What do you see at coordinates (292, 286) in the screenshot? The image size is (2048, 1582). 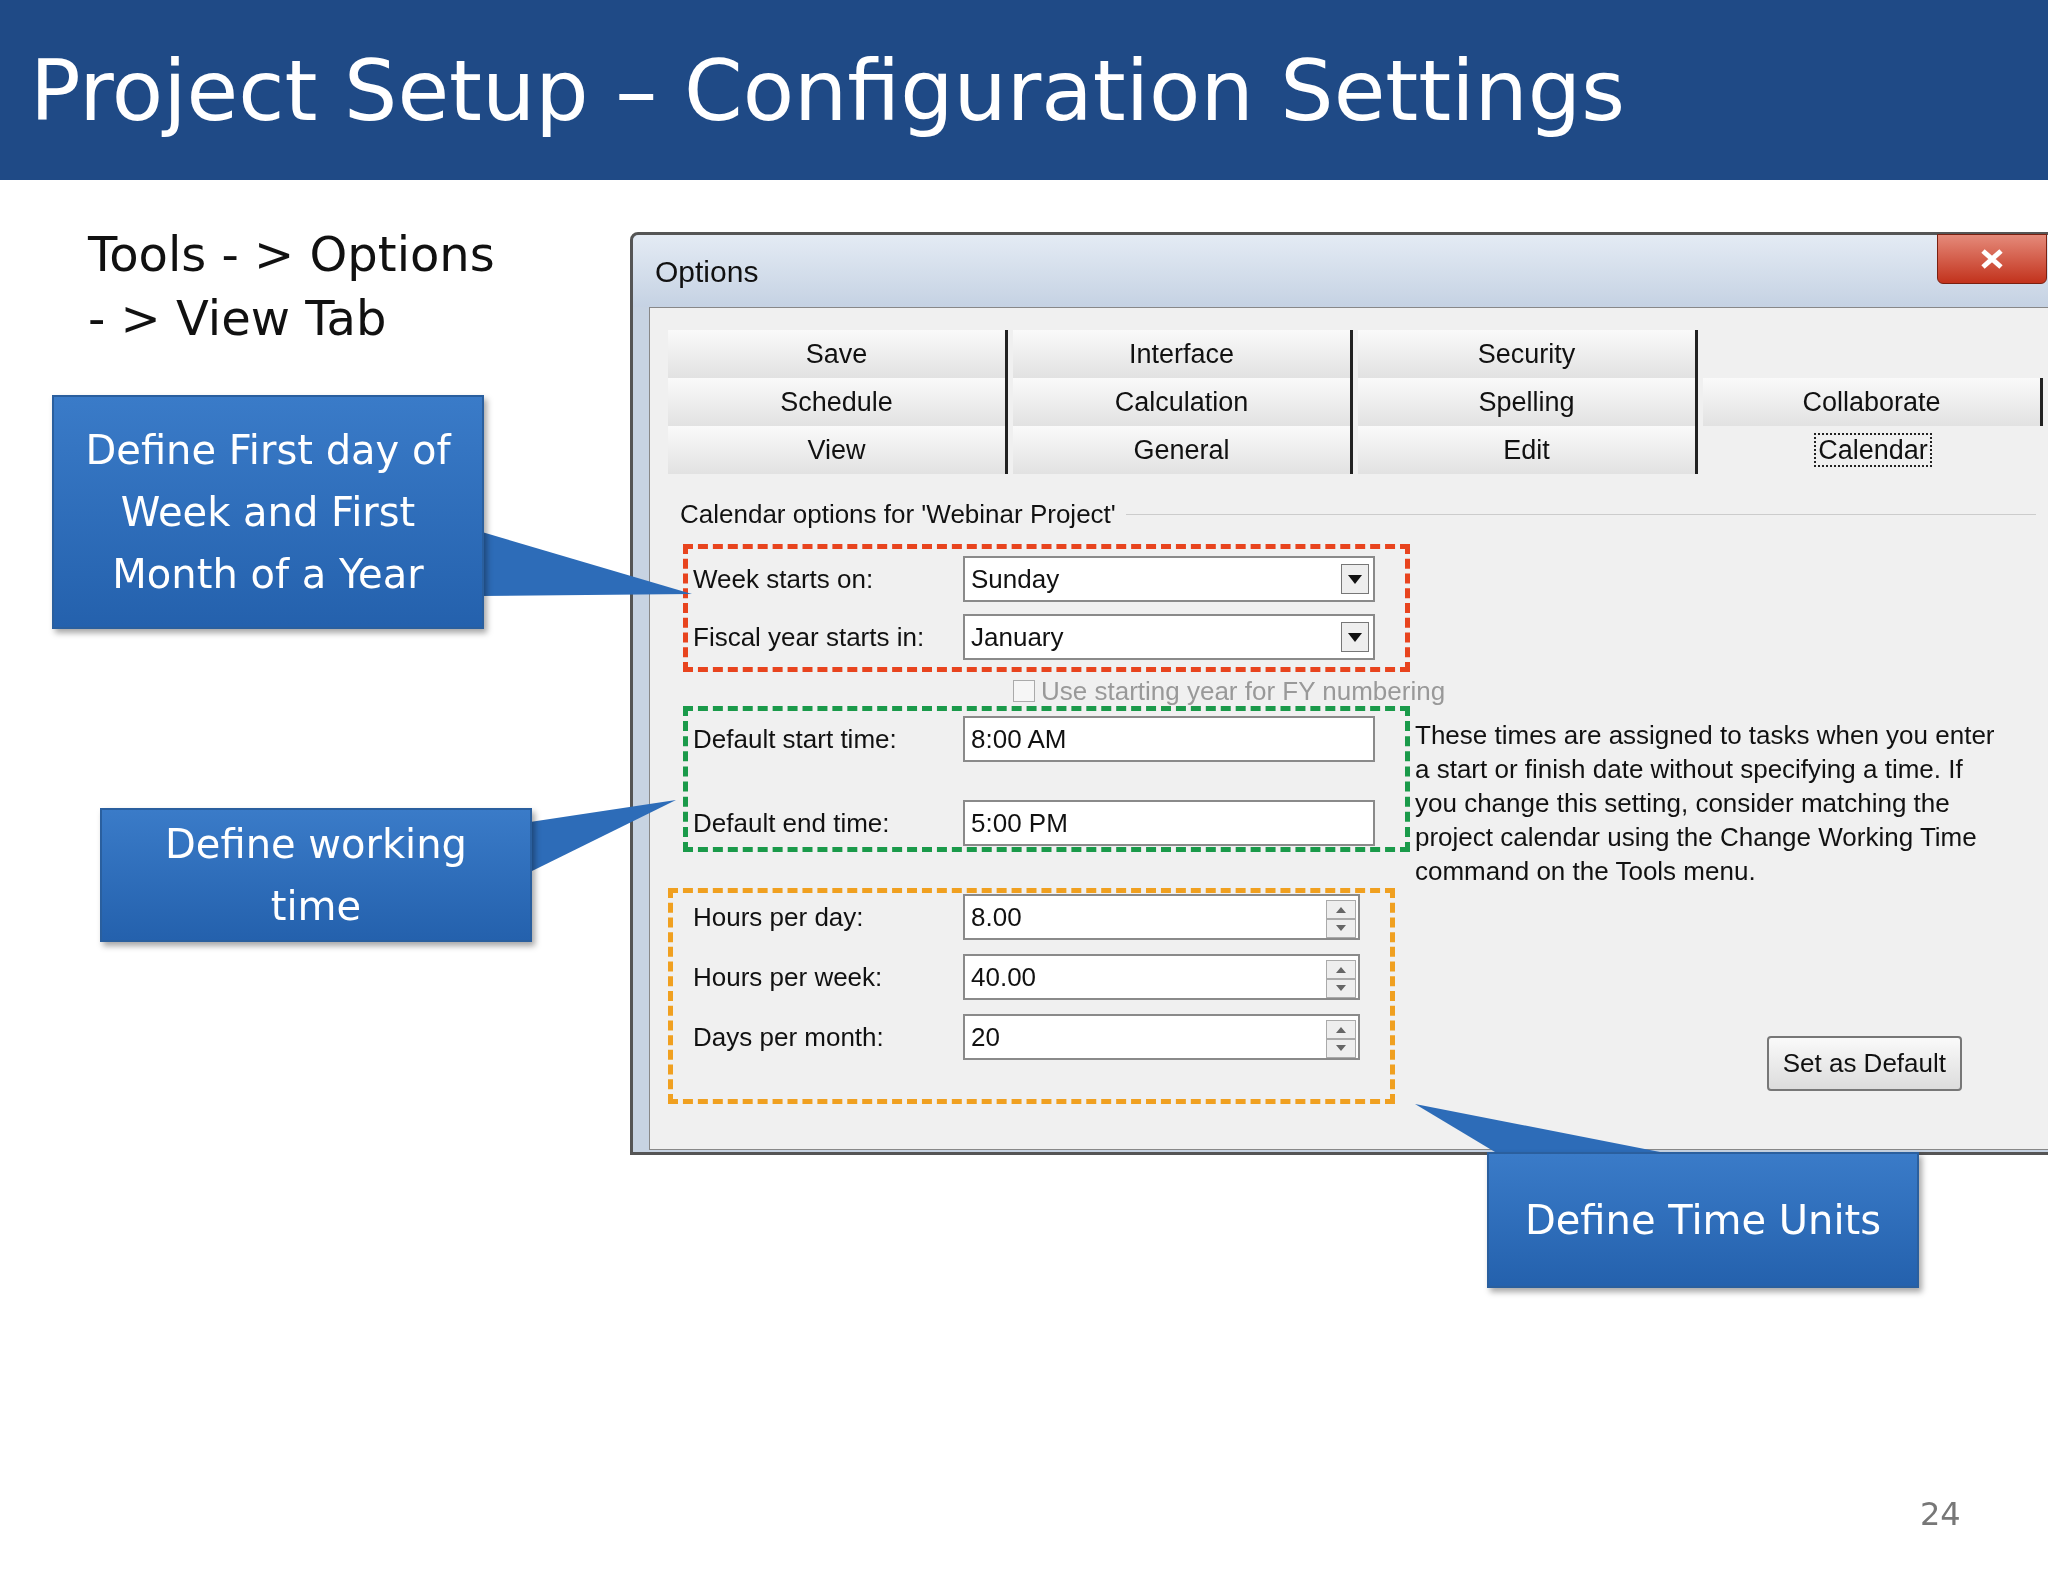 I see `menu-path-text: Tools - > Options - > View Tab` at bounding box center [292, 286].